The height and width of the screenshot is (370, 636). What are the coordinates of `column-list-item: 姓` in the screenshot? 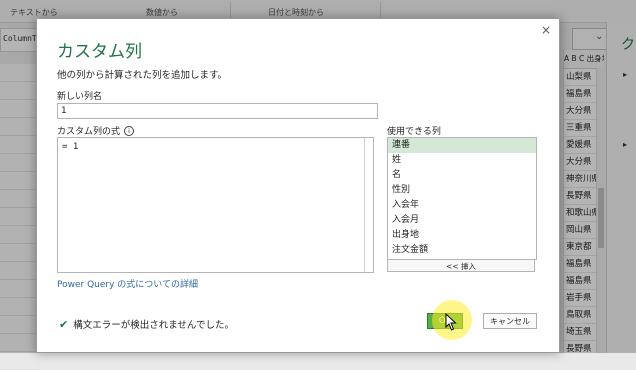 It's located at (462, 160).